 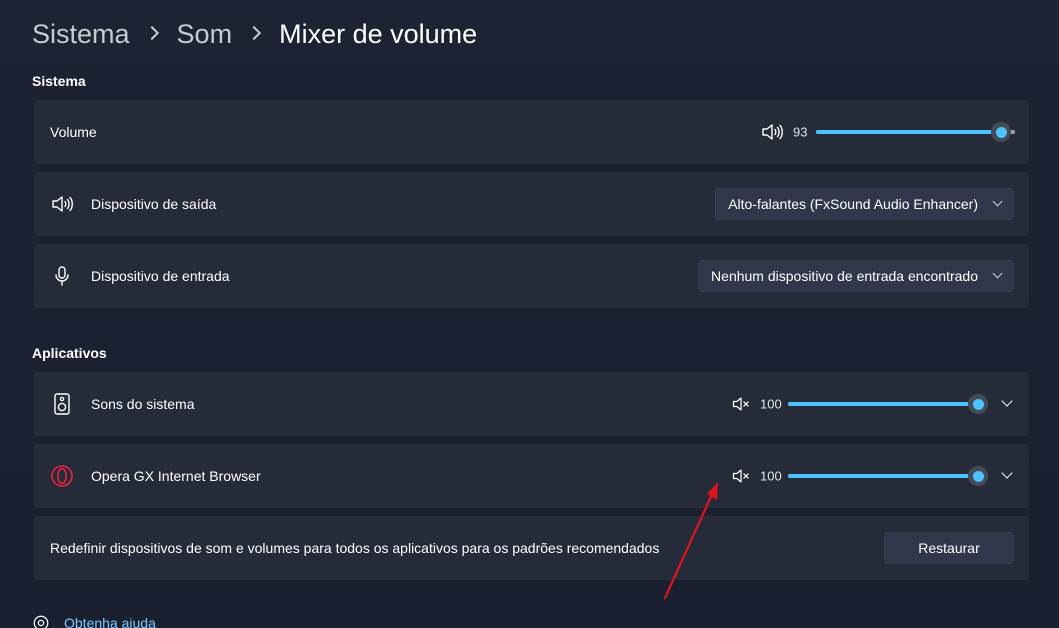 What do you see at coordinates (531, 132) in the screenshot?
I see `master-volume-card: Volume 93` at bounding box center [531, 132].